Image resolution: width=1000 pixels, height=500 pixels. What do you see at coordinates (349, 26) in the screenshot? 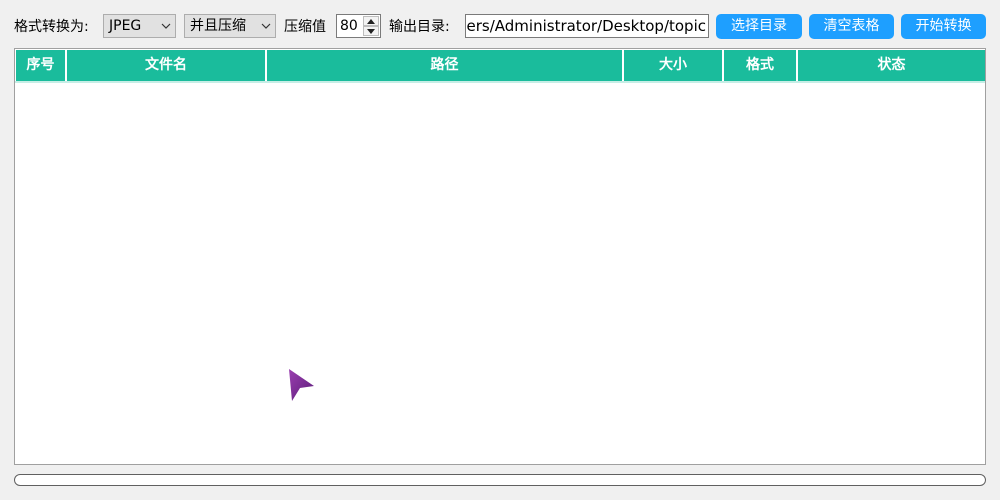
I see `quality-value: 80` at bounding box center [349, 26].